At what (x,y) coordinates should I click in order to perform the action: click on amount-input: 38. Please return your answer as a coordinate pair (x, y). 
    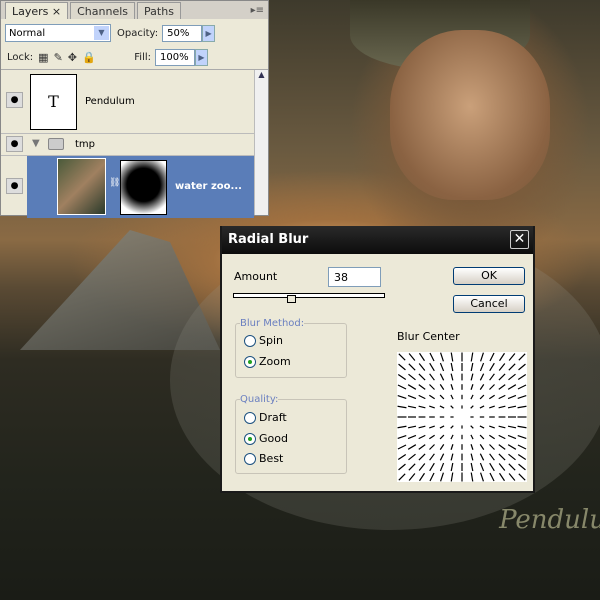
    Looking at the image, I should click on (354, 277).